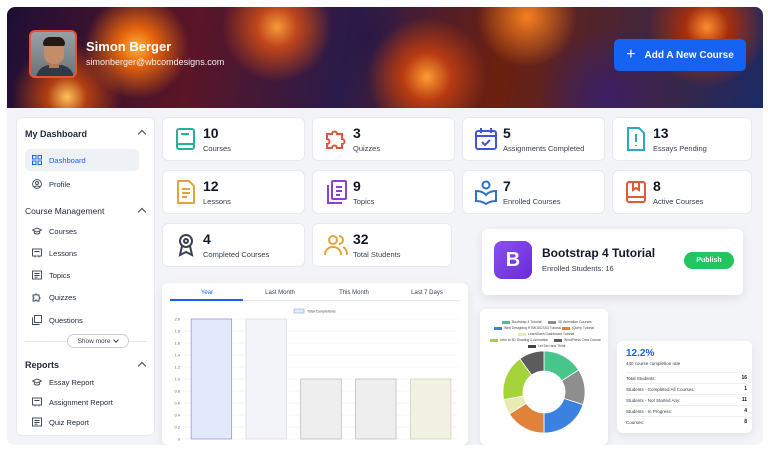 The height and width of the screenshot is (452, 768). What do you see at coordinates (56, 134) in the screenshot?
I see `sidebar-heading-my-dashboard: My Dashboard` at bounding box center [56, 134].